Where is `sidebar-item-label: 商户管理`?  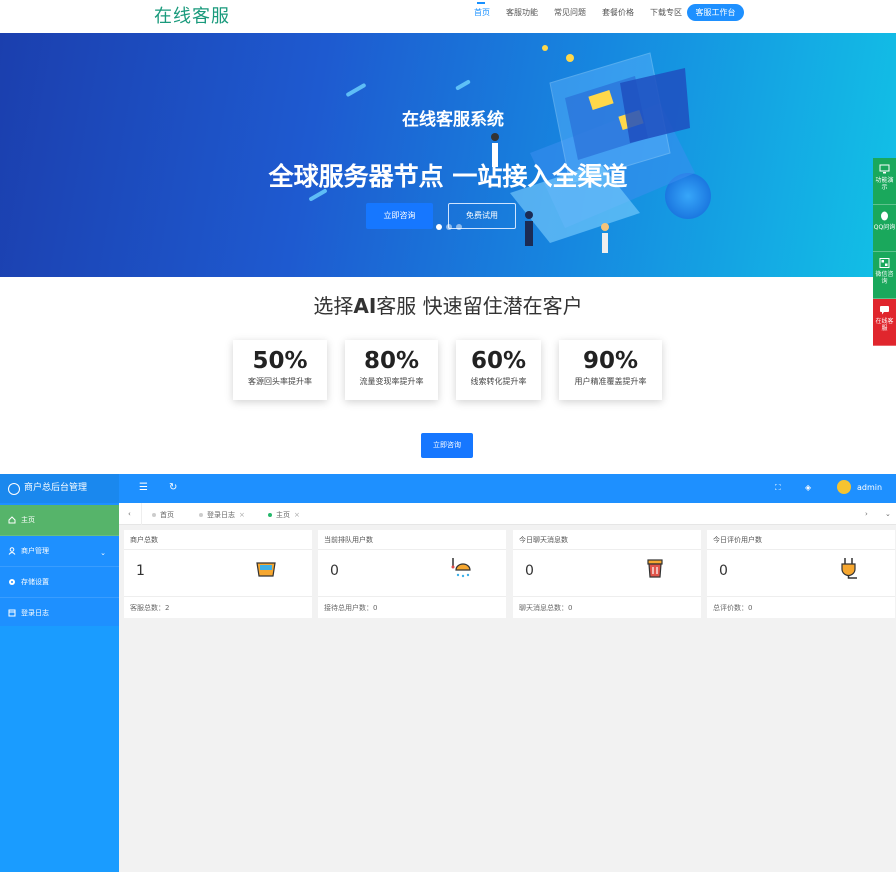 sidebar-item-label: 商户管理 is located at coordinates (35, 551).